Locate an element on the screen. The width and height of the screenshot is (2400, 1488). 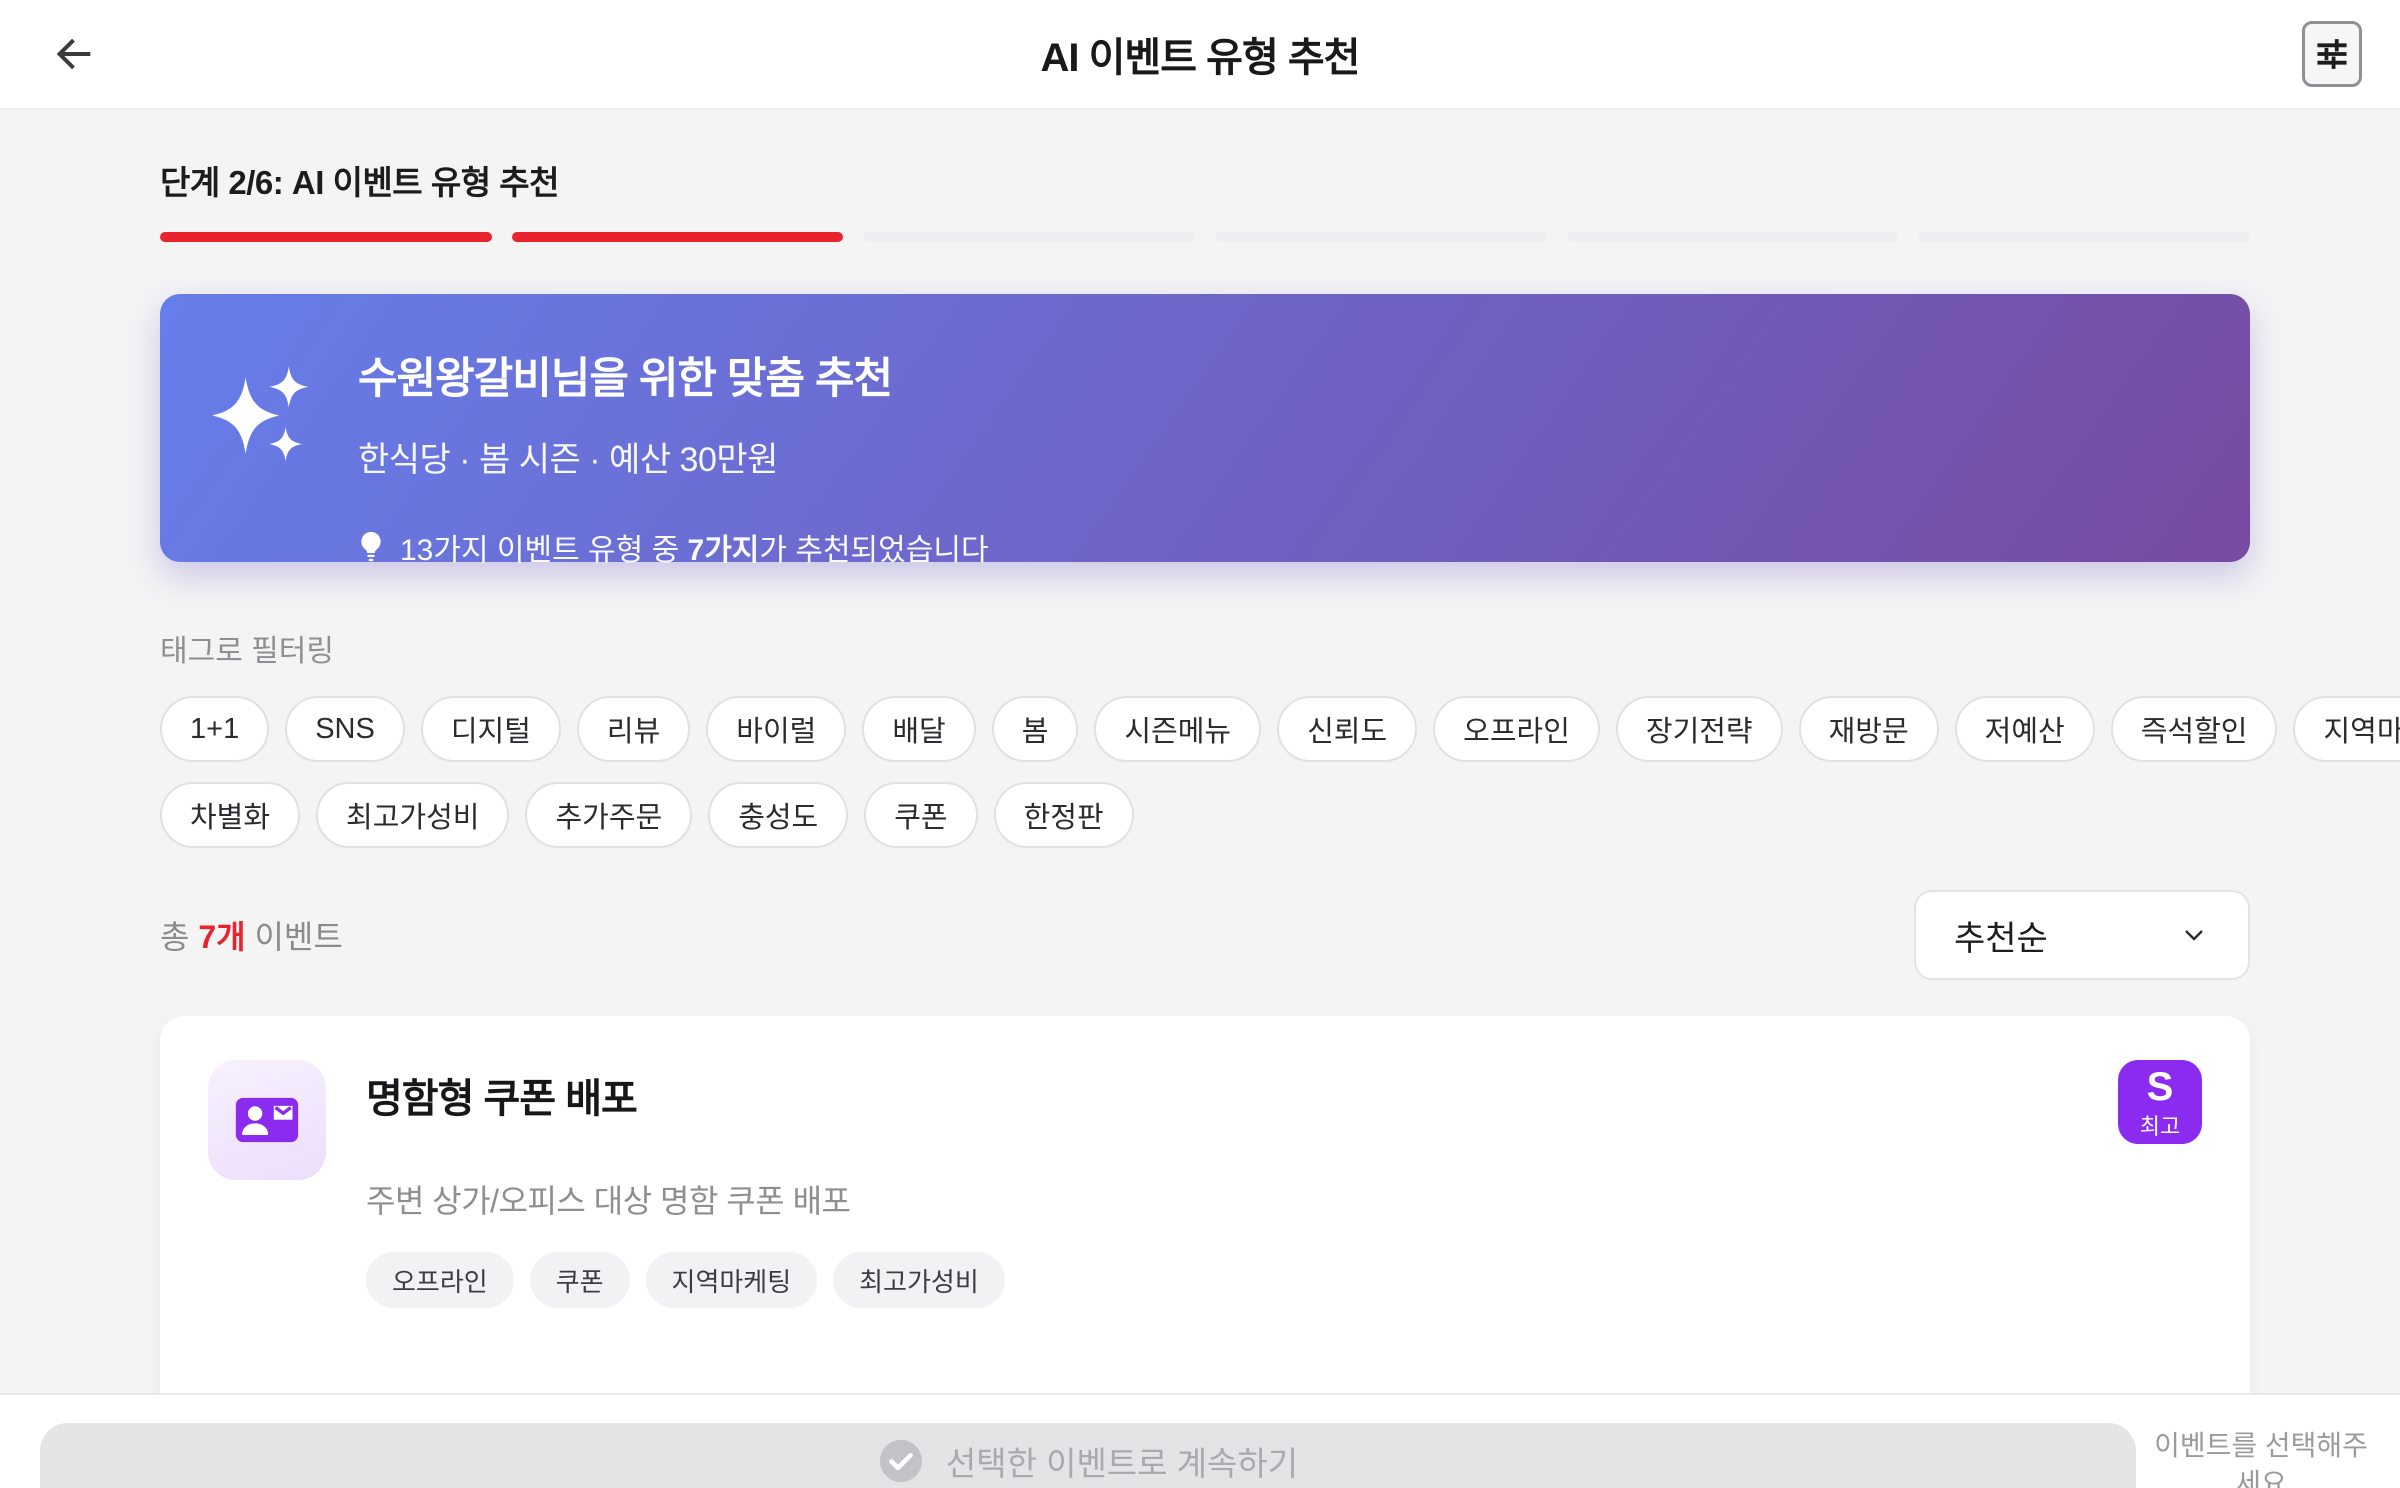
filter-chip: 오프라인 is located at coordinates (1516, 729).